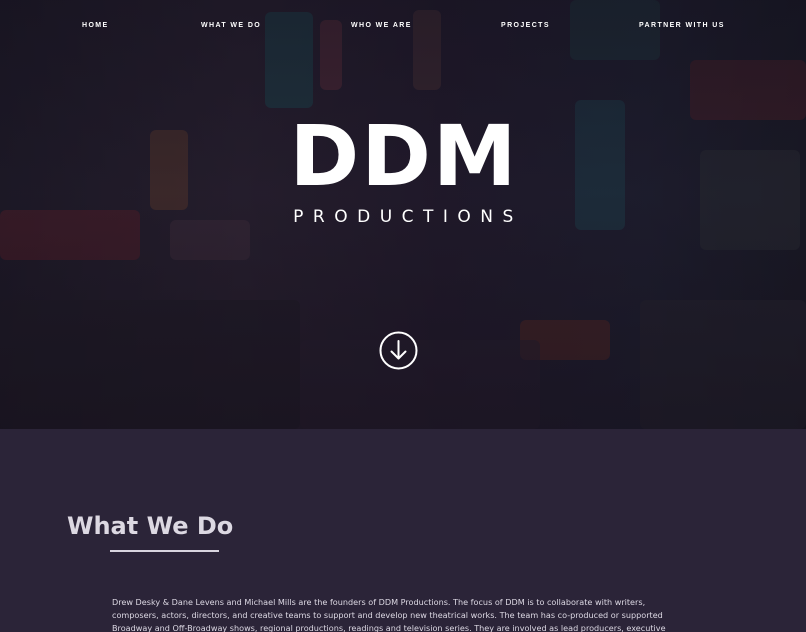 The height and width of the screenshot is (632, 806). What do you see at coordinates (408, 217) in the screenshot?
I see `logo-sub-text: PRODUCTIONS` at bounding box center [408, 217].